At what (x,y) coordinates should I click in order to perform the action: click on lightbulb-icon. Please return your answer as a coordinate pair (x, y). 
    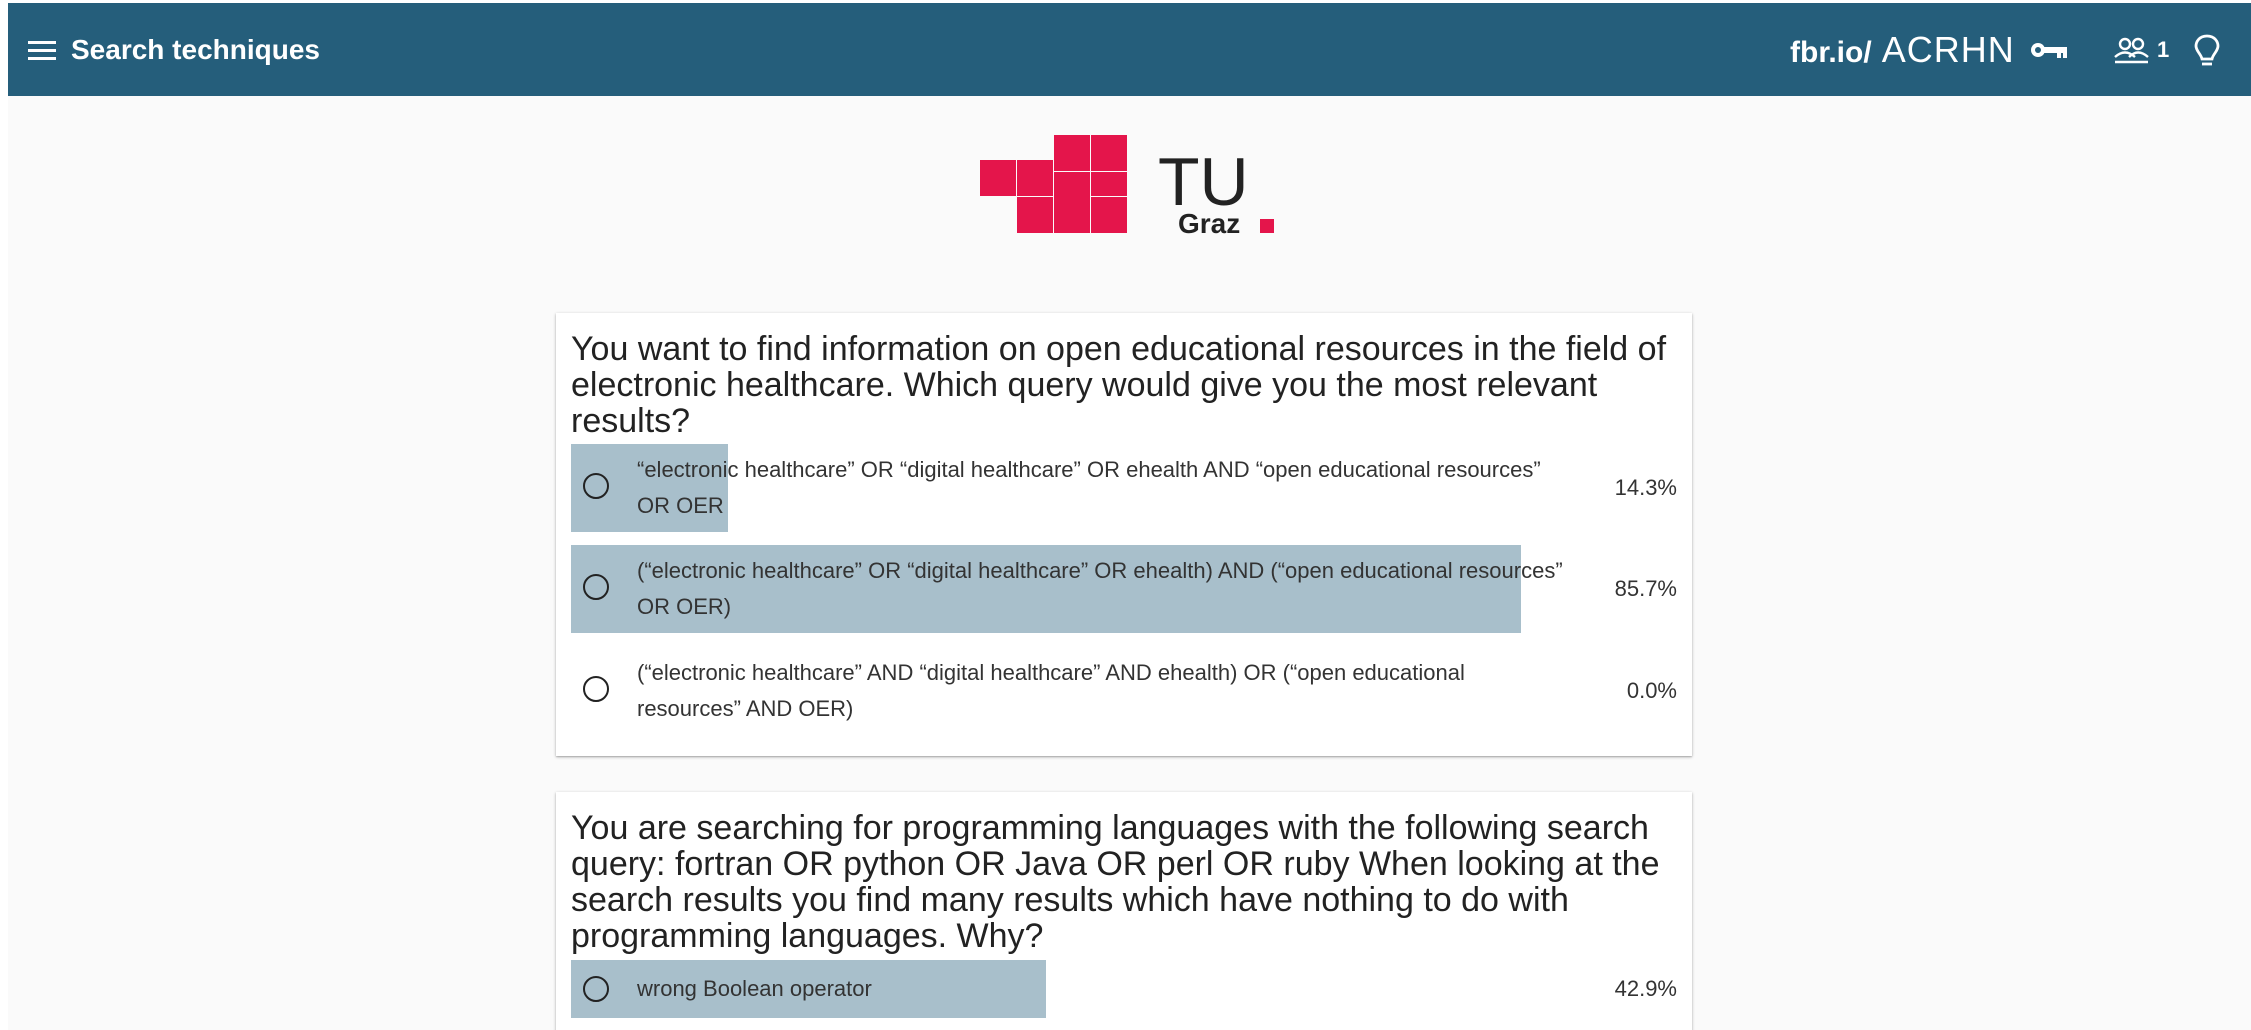
    Looking at the image, I should click on (2207, 51).